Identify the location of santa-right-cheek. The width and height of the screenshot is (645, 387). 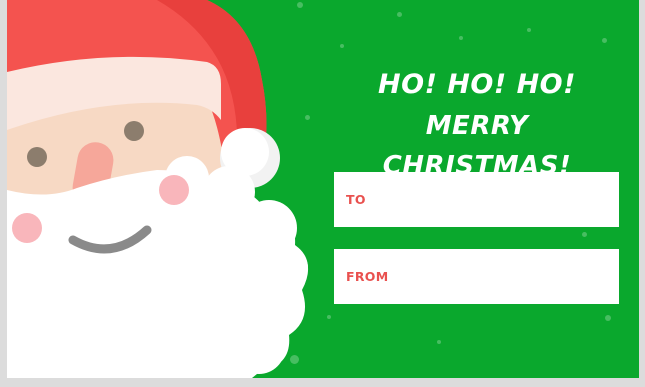
(174, 190).